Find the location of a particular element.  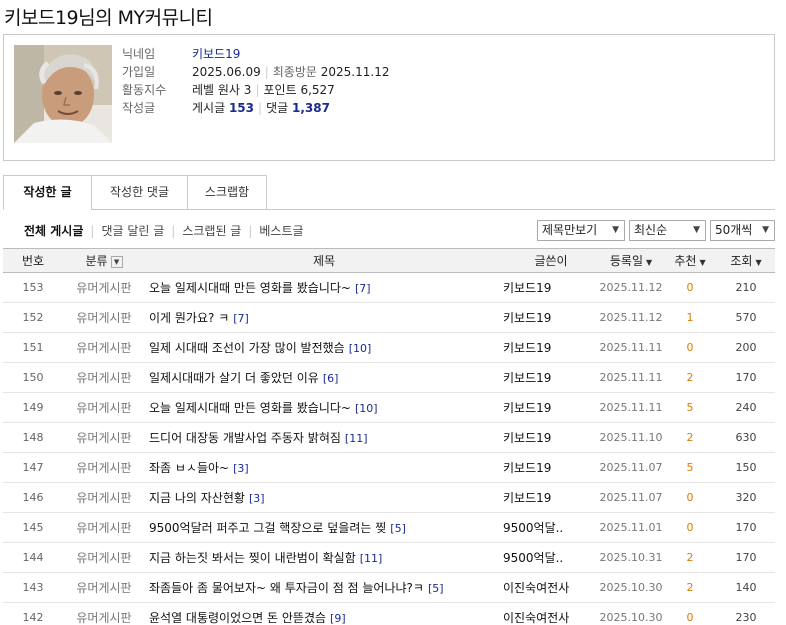

table-row: 147 유머게시판 좌좀 ㅂㅅ들아~ [3] 키보드19 2025.11.07 5 150 is located at coordinates (389, 468).